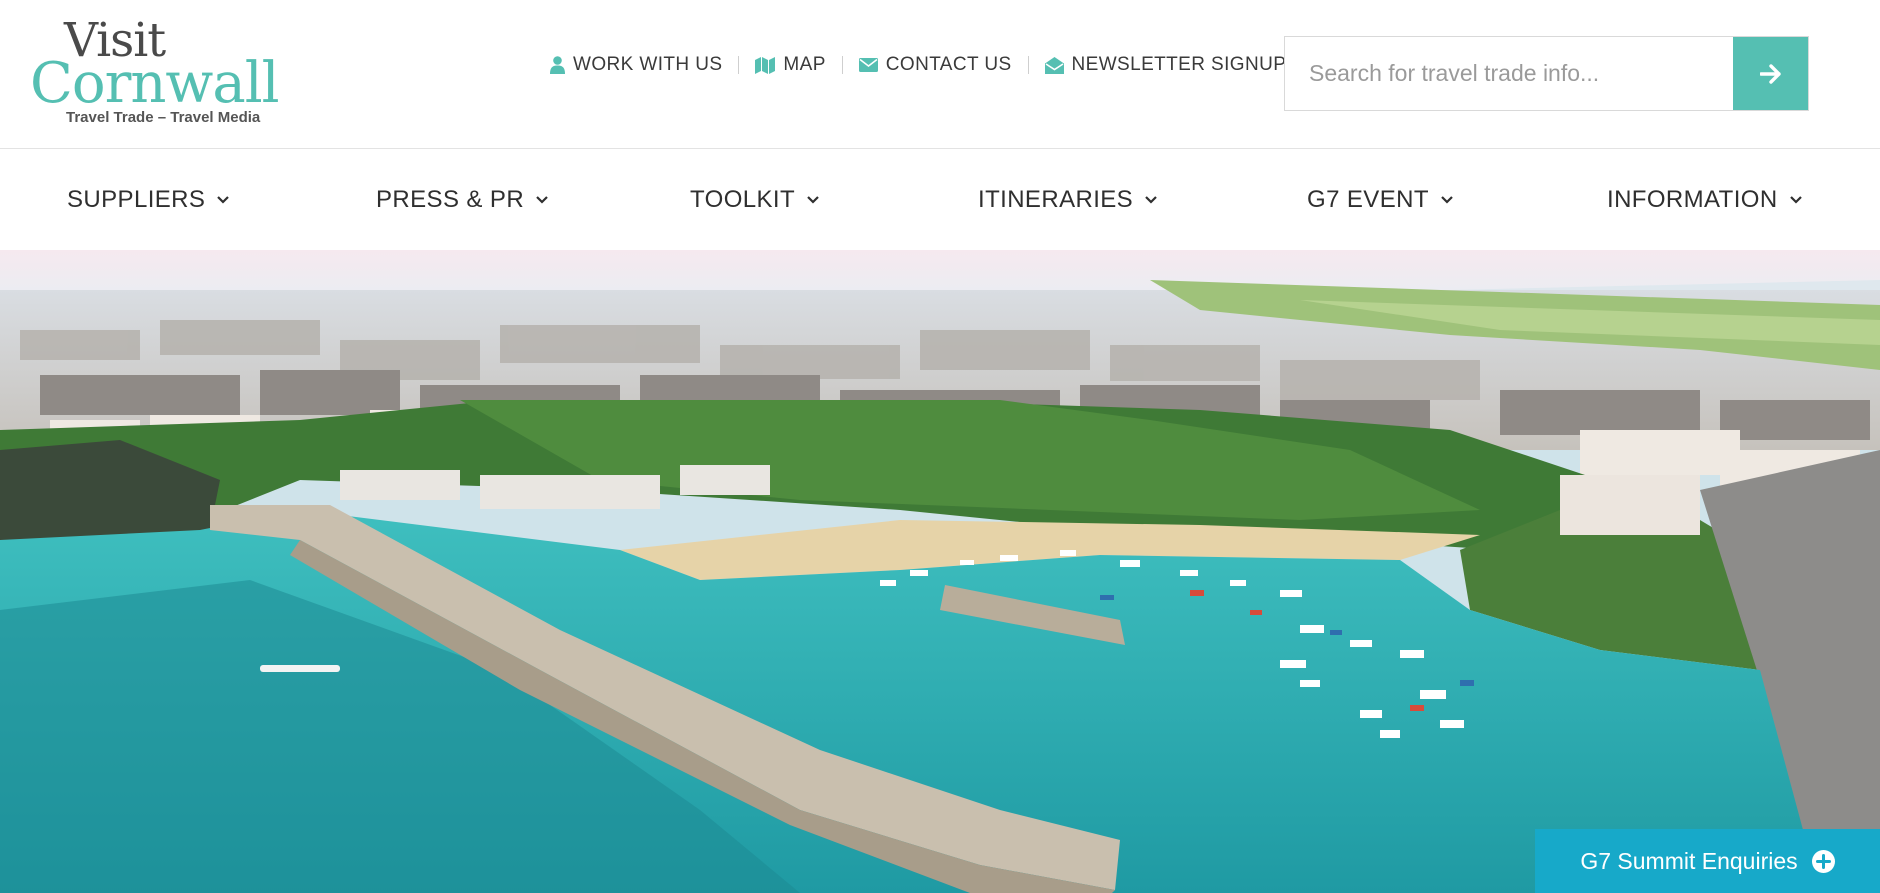 The height and width of the screenshot is (893, 1880). I want to click on nav-toolkit: TOOLKIT, so click(754, 200).